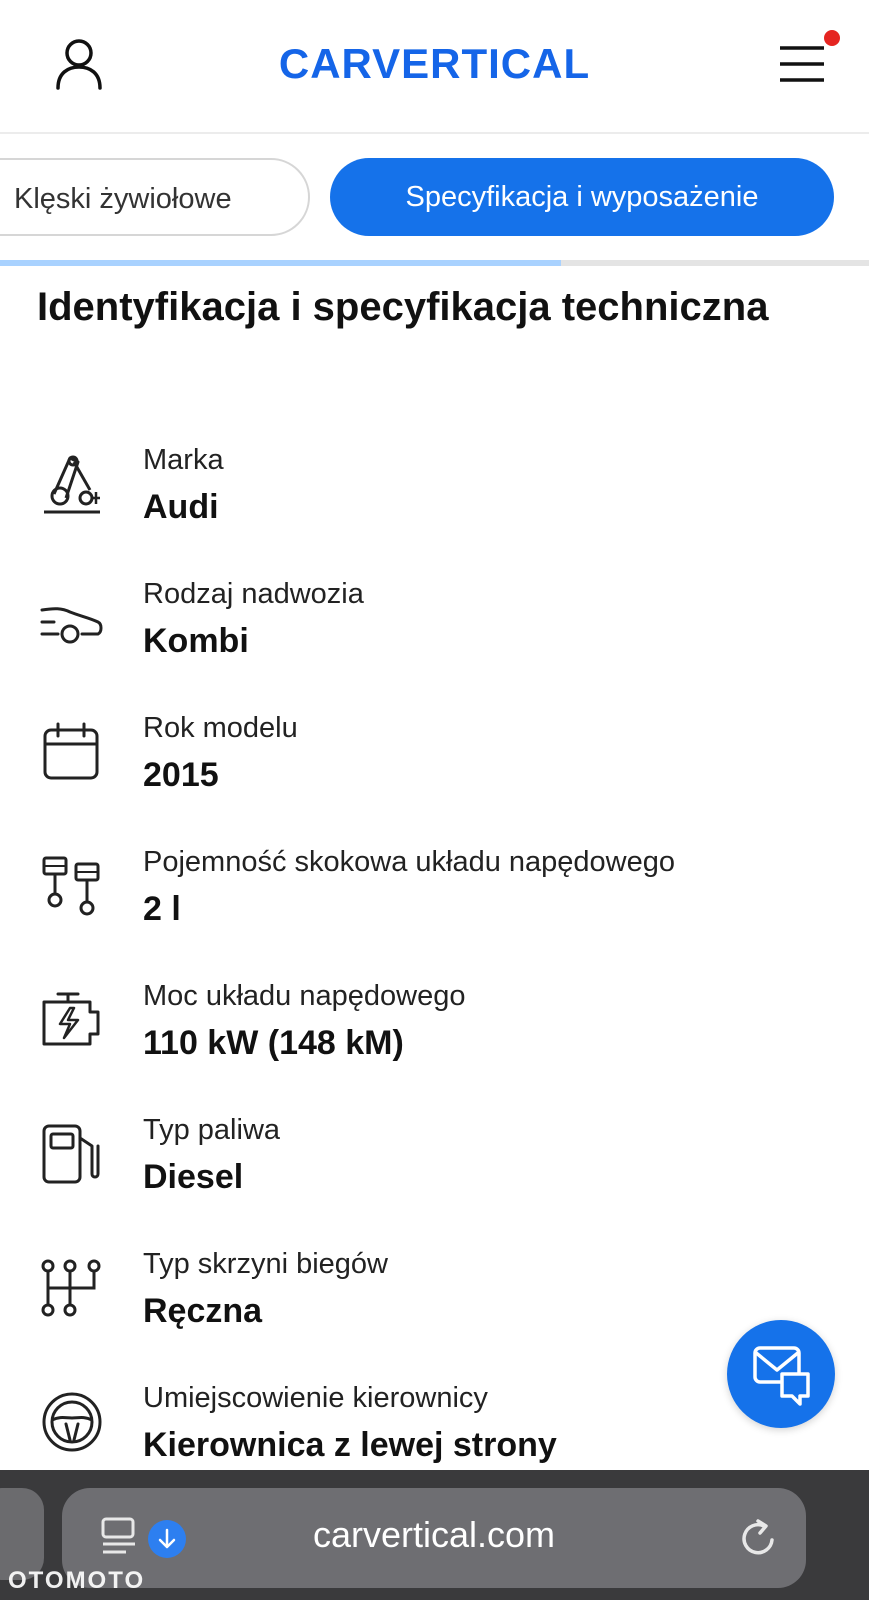 Image resolution: width=869 pixels, height=1600 pixels. I want to click on spec-row-fuel-type: Typ paliwa Diesel, so click(434, 1169).